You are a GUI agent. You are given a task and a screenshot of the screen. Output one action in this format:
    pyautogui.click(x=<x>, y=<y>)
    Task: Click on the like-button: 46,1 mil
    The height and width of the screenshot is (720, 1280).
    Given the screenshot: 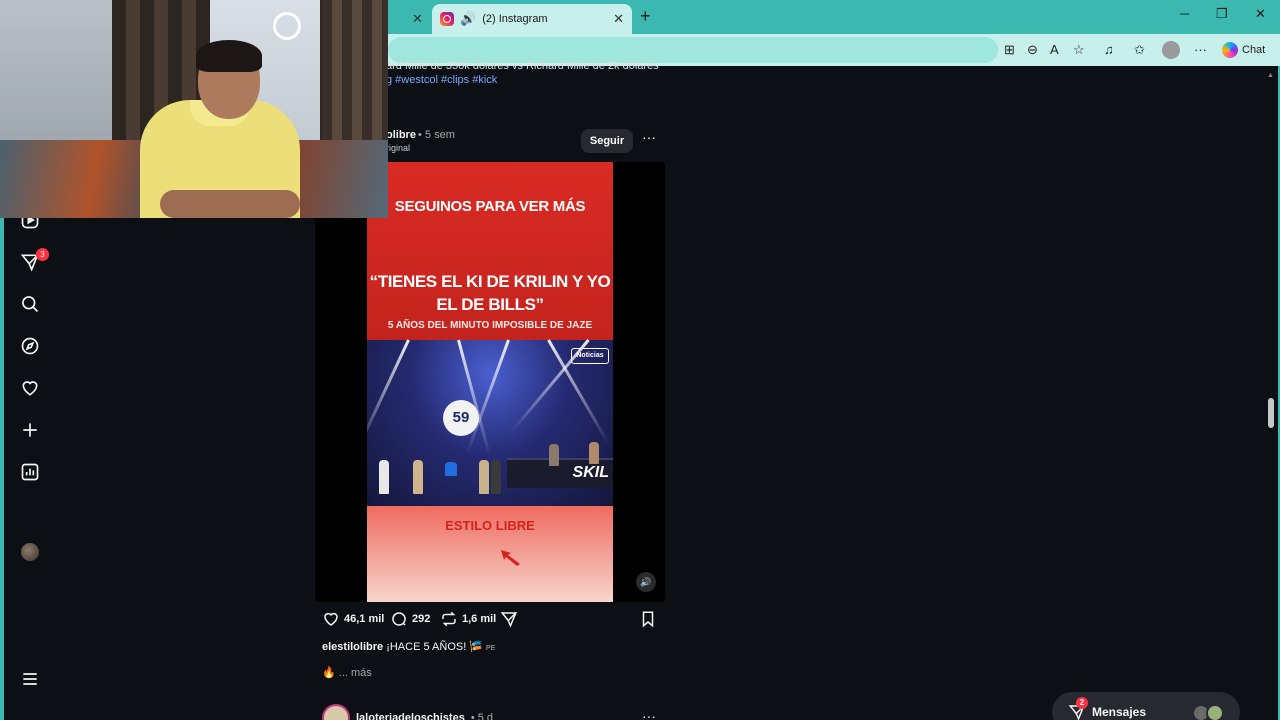 What is the action you would take?
    pyautogui.click(x=353, y=619)
    